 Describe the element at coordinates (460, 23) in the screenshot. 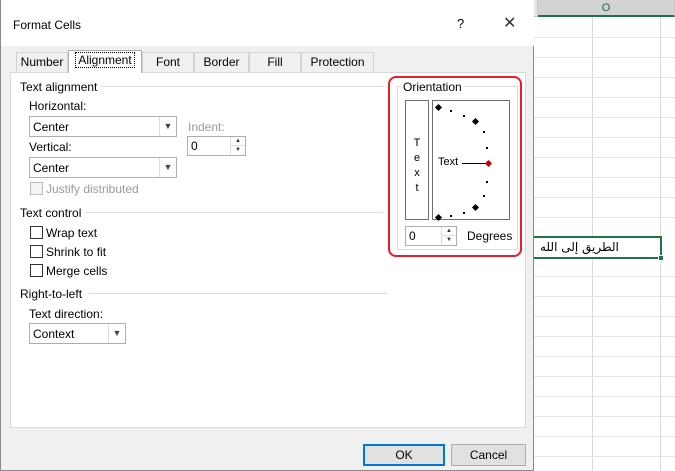

I see `help-button: ?` at that location.